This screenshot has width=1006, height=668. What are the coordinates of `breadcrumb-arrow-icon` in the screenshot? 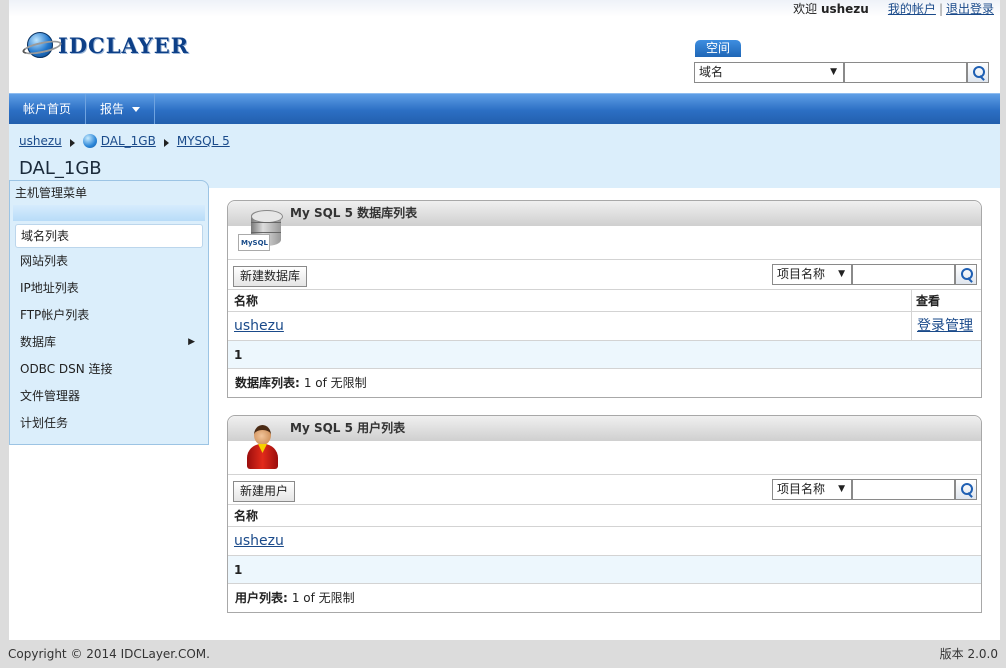 It's located at (166, 143).